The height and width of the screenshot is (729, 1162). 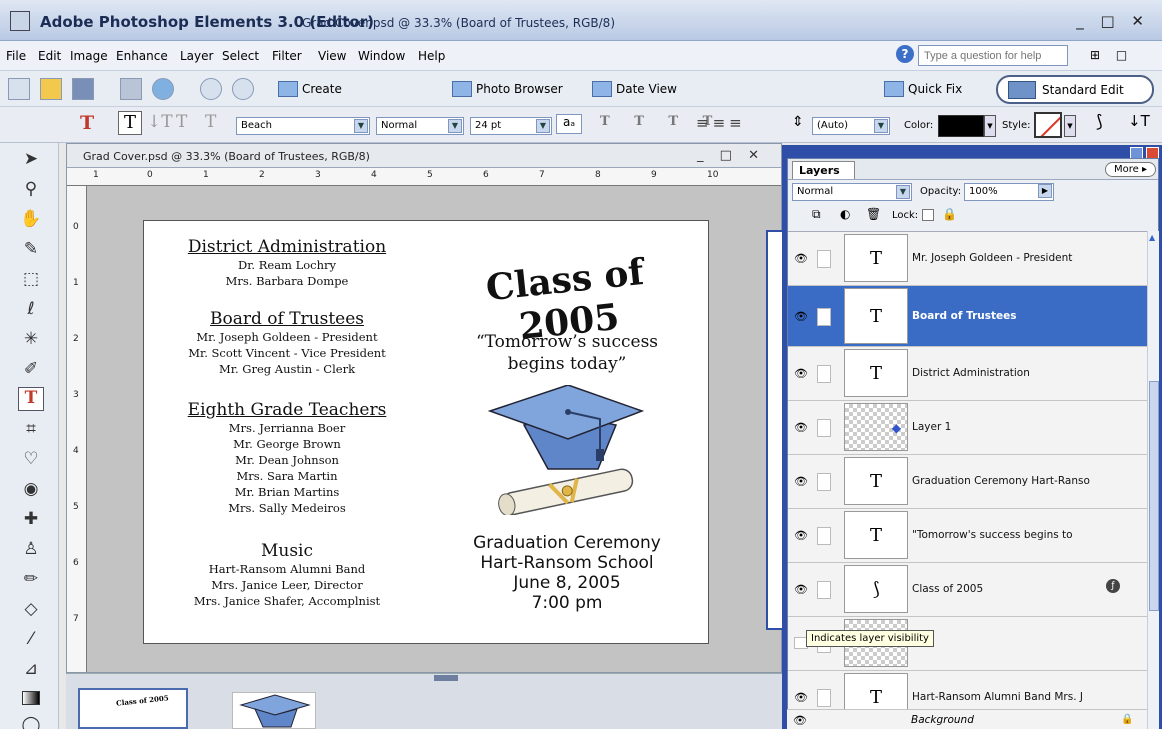 What do you see at coordinates (721, 123) in the screenshot?
I see `text-align-buttons: ≡≡≡` at bounding box center [721, 123].